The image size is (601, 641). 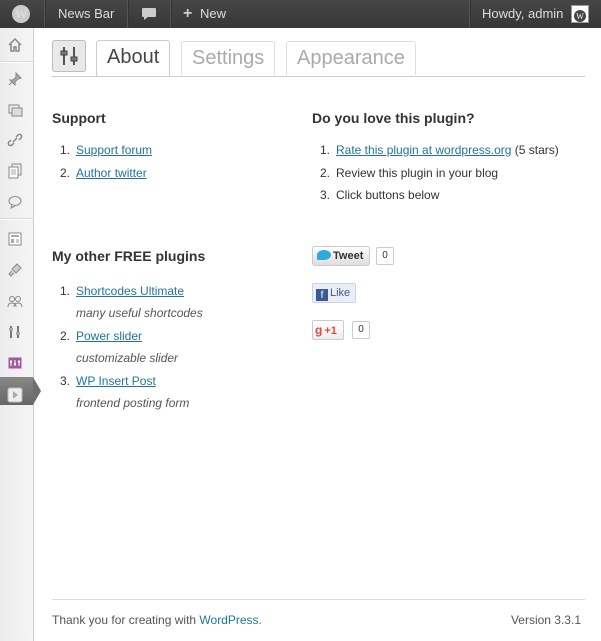 I want to click on howdy-account-menu: Howdy, admin, so click(x=522, y=14).